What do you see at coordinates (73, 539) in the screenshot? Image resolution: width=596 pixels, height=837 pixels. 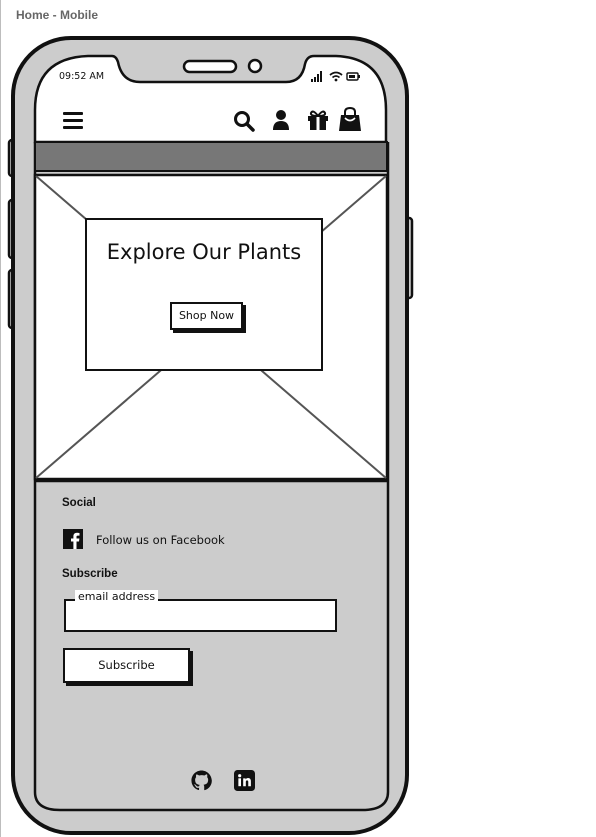 I see `facebook-icon` at bounding box center [73, 539].